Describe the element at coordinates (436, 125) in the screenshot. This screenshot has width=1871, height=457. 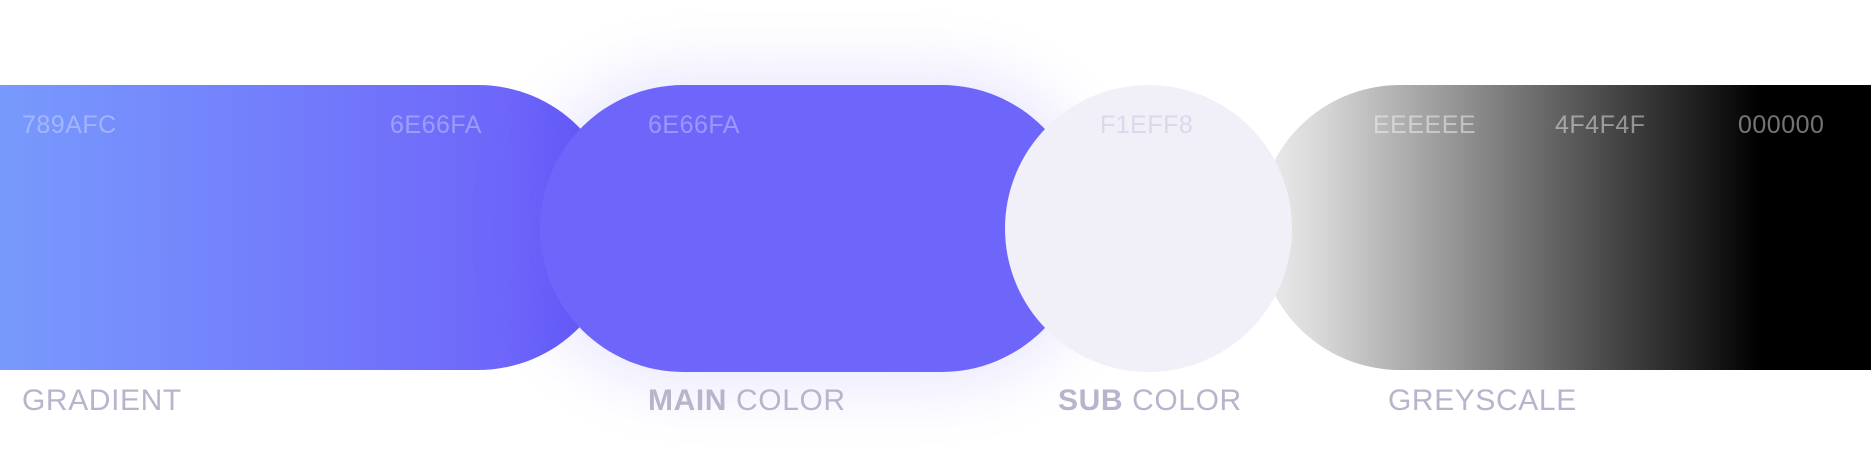
I see `gradient-end-hex: 6E66FA` at that location.